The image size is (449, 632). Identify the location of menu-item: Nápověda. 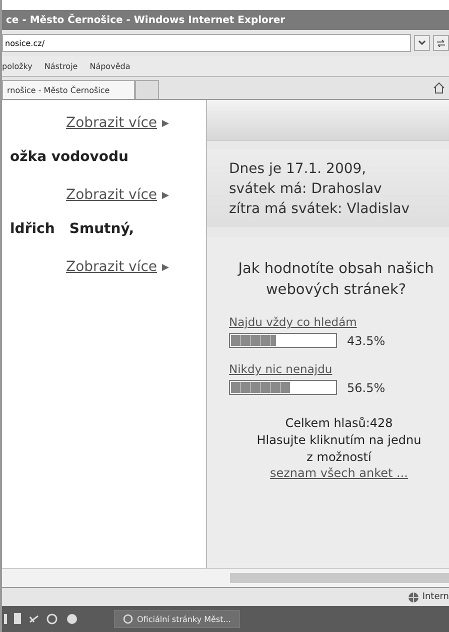
(110, 66).